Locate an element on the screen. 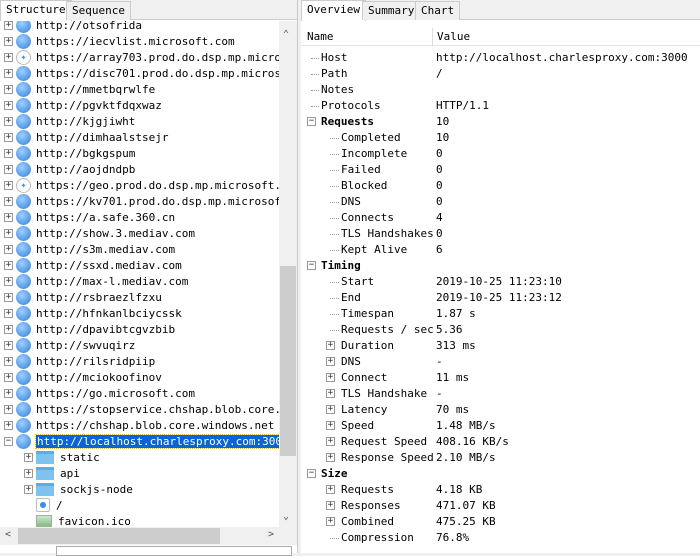  scroll-down-icon: ⌄ is located at coordinates (286, 516).